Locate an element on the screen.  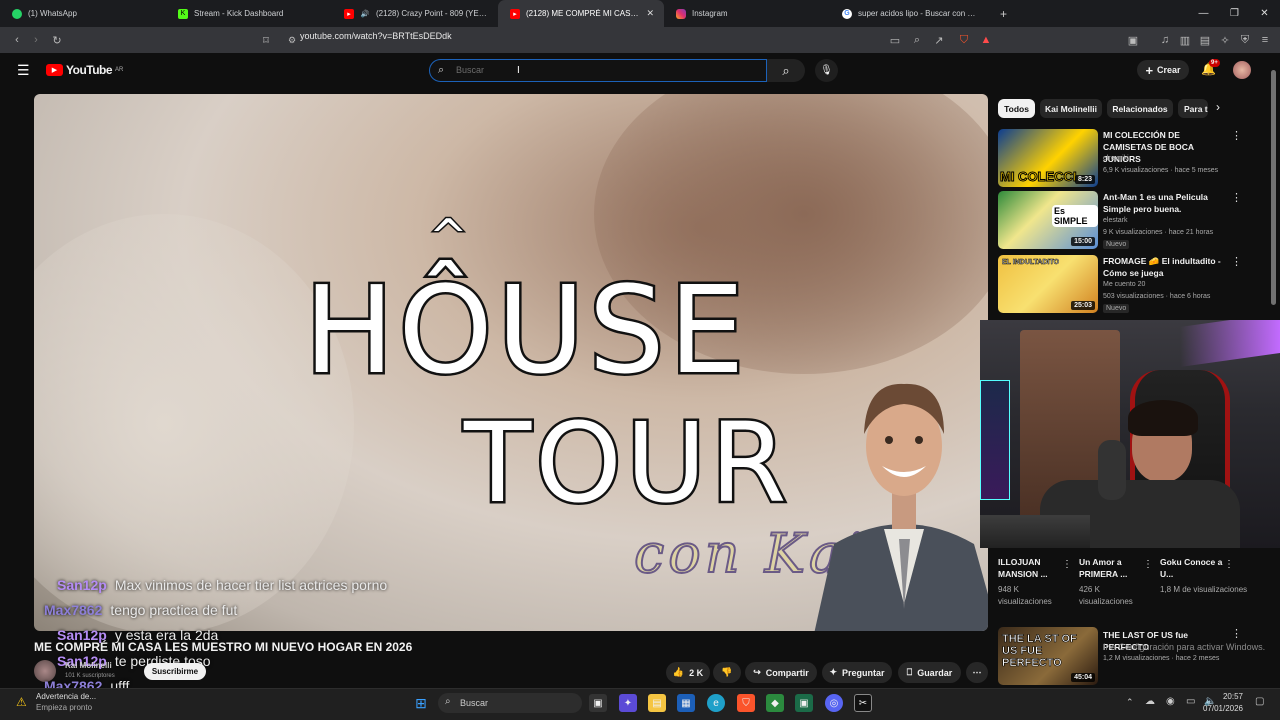
brave-shield-icon: ⛉ is located at coordinates (964, 40).